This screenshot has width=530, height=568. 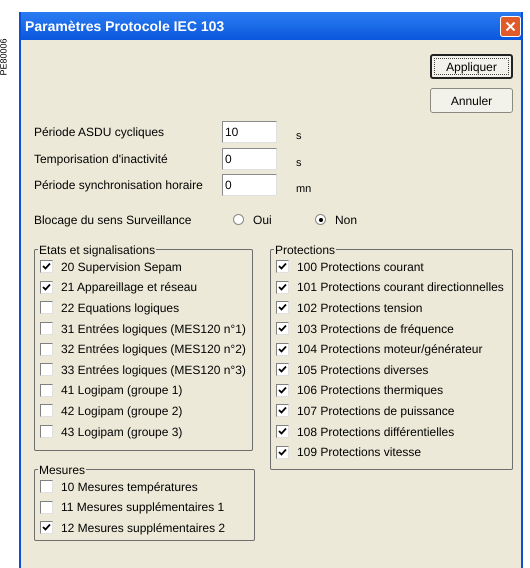 What do you see at coordinates (143, 528) in the screenshot?
I see `checkbox-label: 12 Mesures supplémentaires 2` at bounding box center [143, 528].